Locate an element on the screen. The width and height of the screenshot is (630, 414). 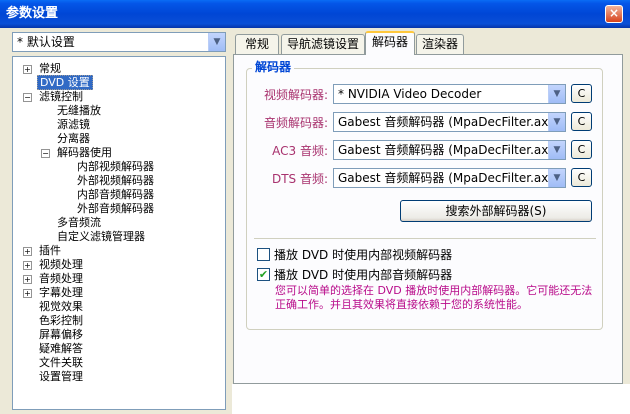
ac3-audio-label: AC3 音频: is located at coordinates (300, 151).